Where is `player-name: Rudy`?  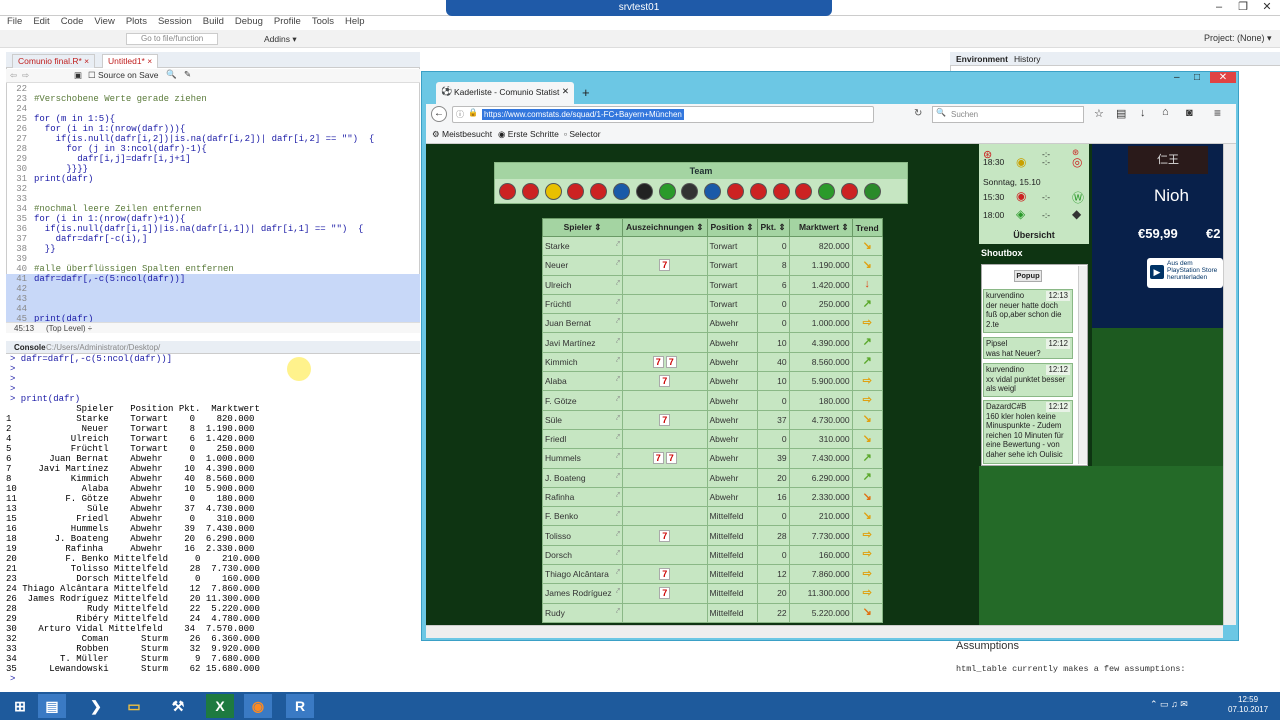 player-name: Rudy is located at coordinates (555, 613).